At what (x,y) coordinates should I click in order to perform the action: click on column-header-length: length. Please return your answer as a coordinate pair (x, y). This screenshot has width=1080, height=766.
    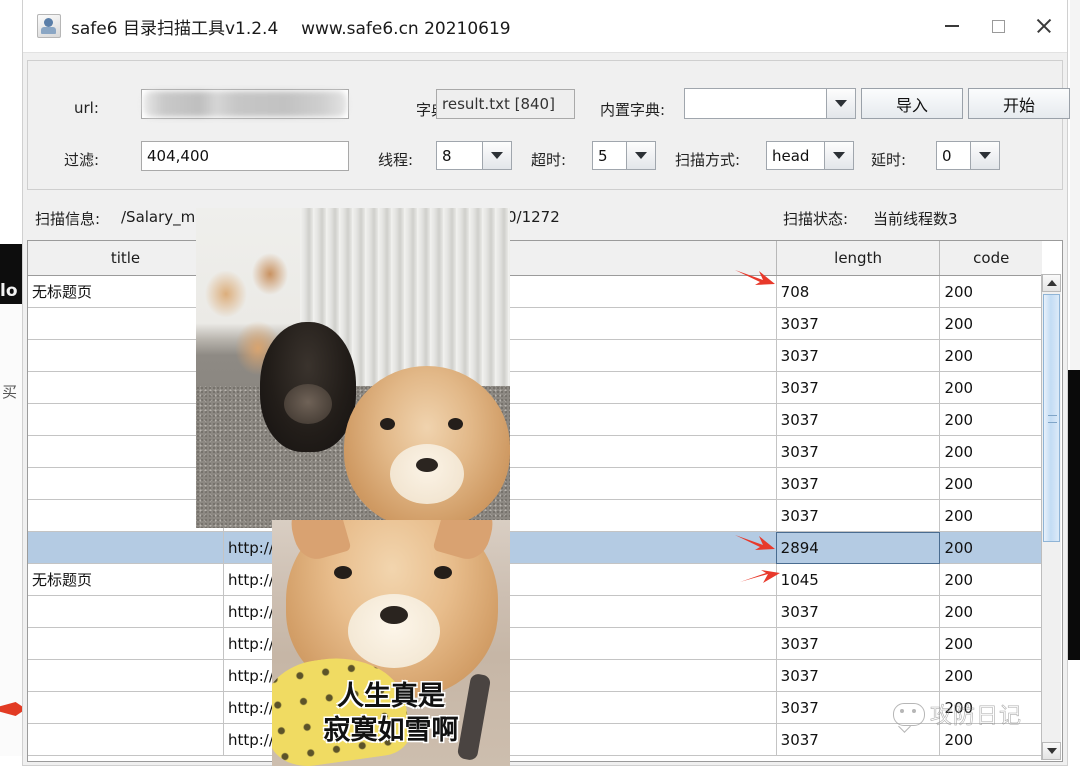
    Looking at the image, I should click on (858, 258).